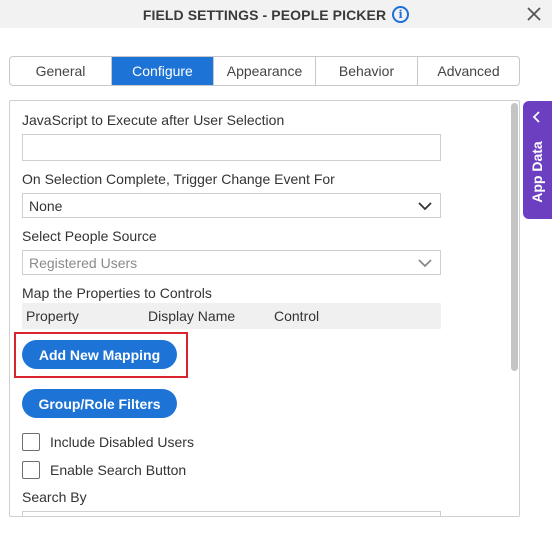  I want to click on app-data-tab: App Data, so click(537, 160).